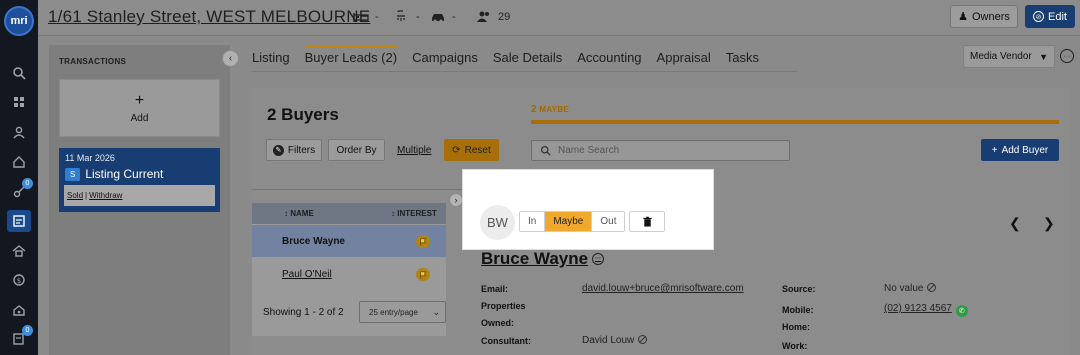 The width and height of the screenshot is (1080, 355). What do you see at coordinates (414, 213) in the screenshot?
I see `col-interest-header: ↕ INTEREST` at bounding box center [414, 213].